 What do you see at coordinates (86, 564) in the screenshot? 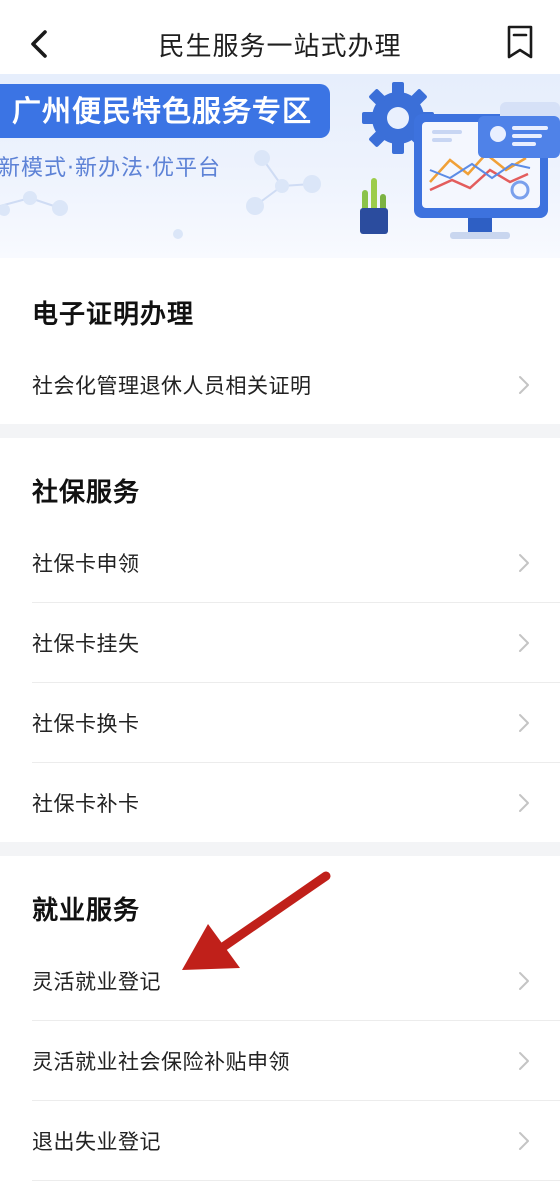
I see `list-item-label: 社保卡申领` at bounding box center [86, 564].